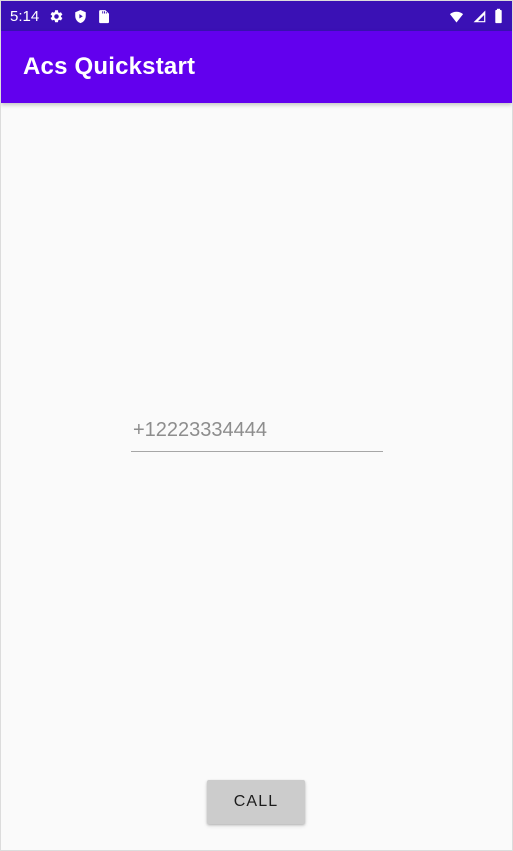 Image resolution: width=513 pixels, height=851 pixels. I want to click on play-protect-shield-icon, so click(80, 16).